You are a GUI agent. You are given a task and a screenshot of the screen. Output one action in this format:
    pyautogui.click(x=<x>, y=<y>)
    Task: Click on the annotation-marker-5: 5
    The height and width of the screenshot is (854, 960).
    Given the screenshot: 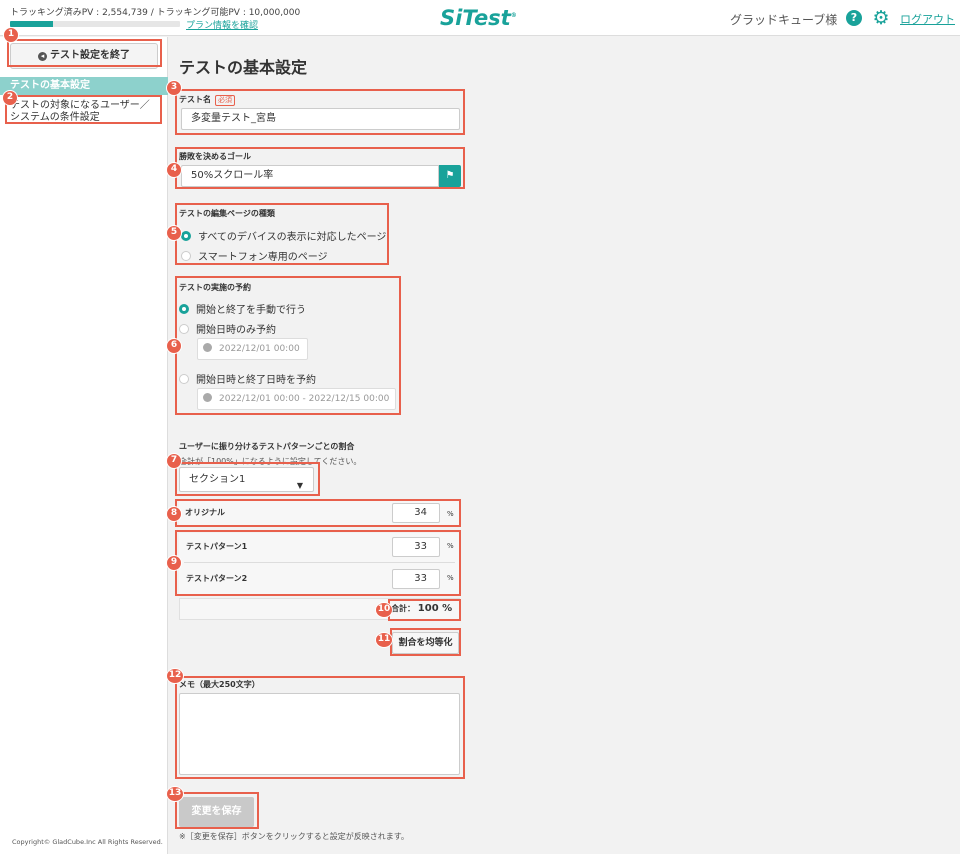 What is the action you would take?
    pyautogui.click(x=174, y=233)
    